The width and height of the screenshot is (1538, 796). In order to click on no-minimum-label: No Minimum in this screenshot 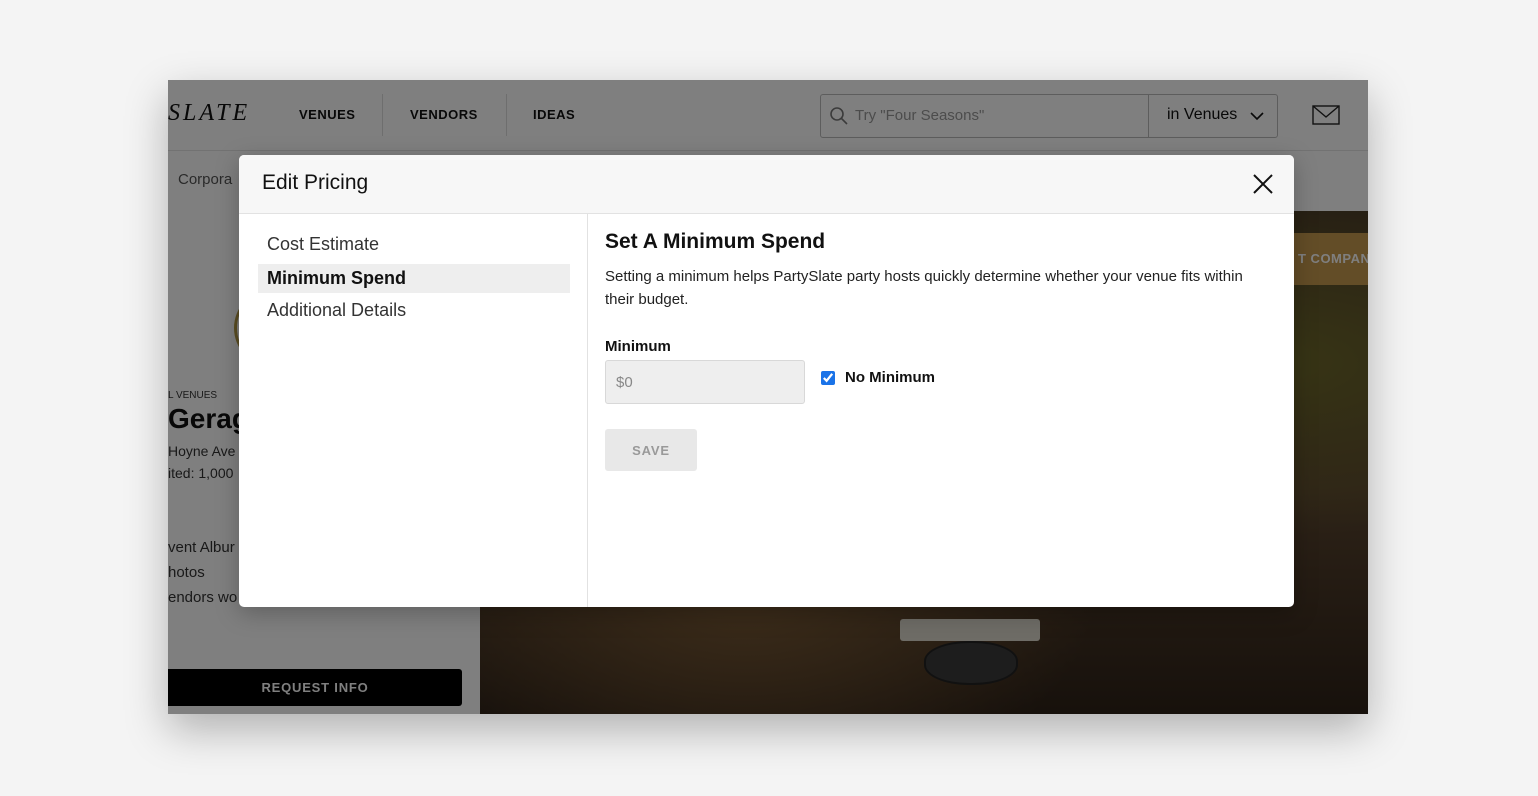, I will do `click(890, 377)`.